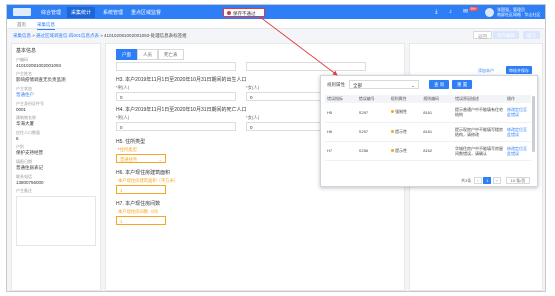 The image size is (555, 296). I want to click on cell-rule: 8162, so click(437, 151).